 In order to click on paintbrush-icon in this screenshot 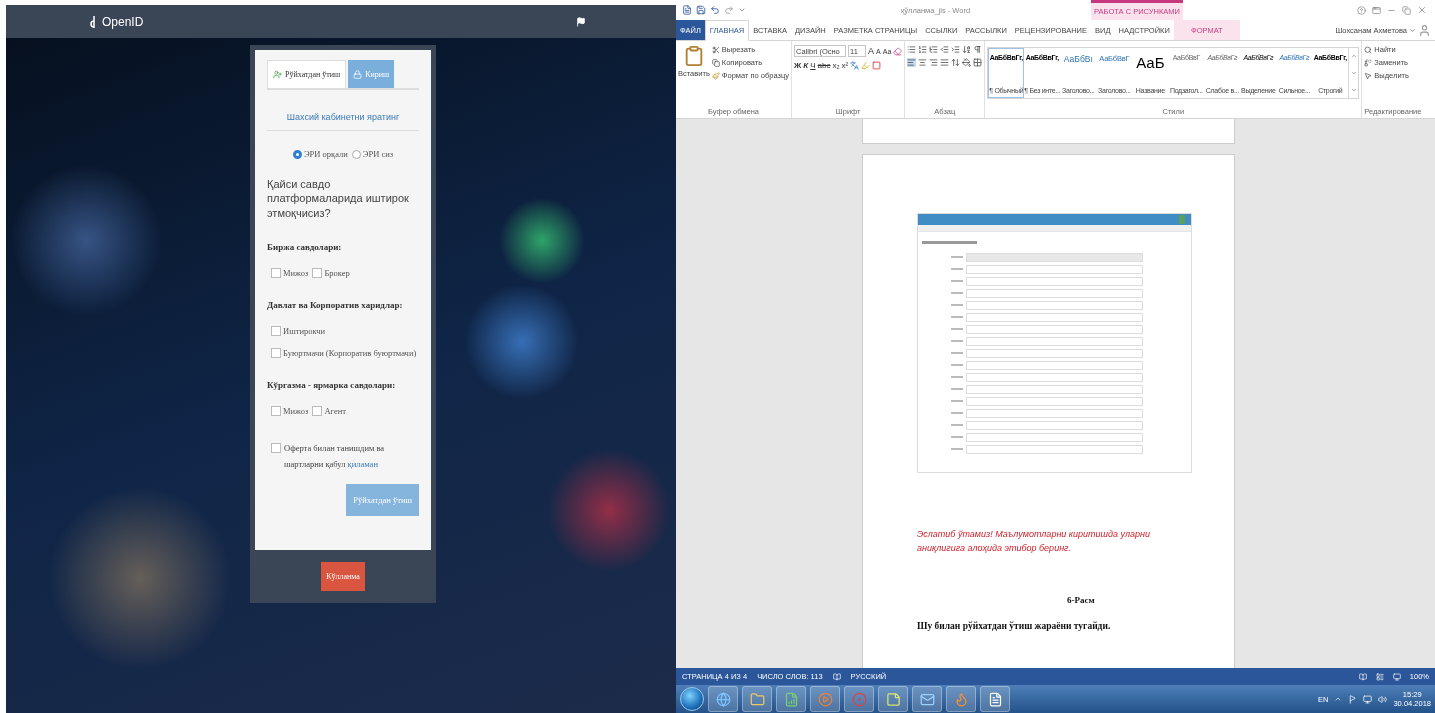, I will do `click(715, 75)`.